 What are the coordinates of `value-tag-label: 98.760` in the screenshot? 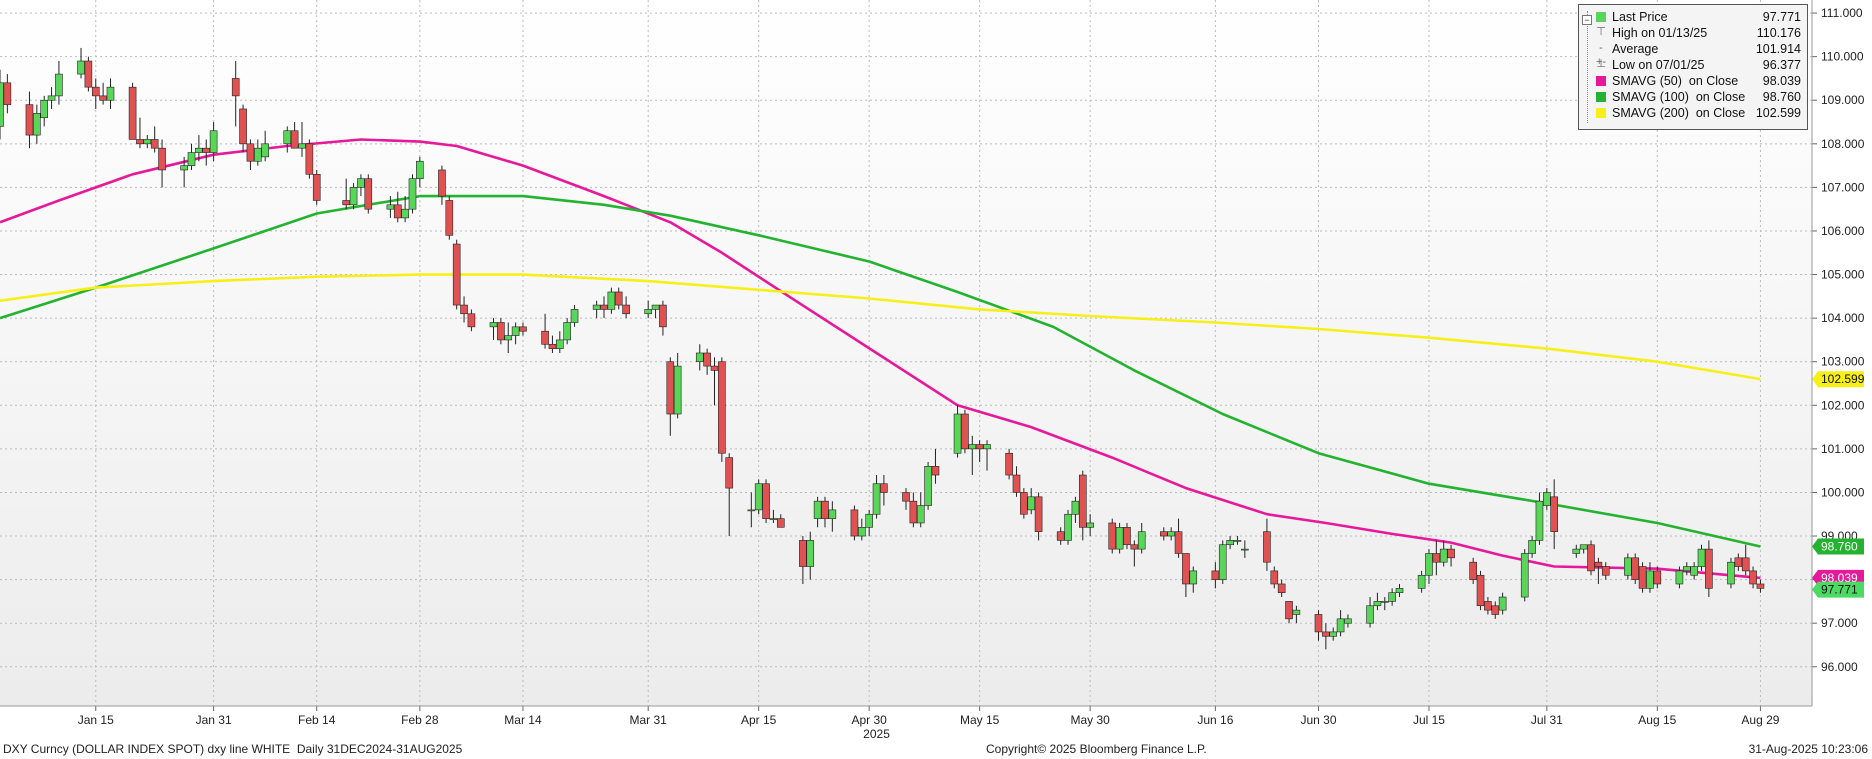 It's located at (1839, 546).